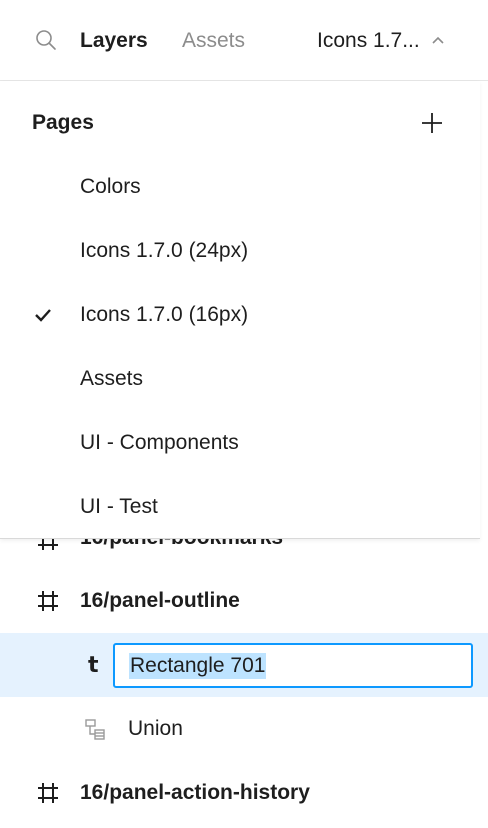 The width and height of the screenshot is (488, 828). I want to click on layer-label: Union, so click(155, 728).